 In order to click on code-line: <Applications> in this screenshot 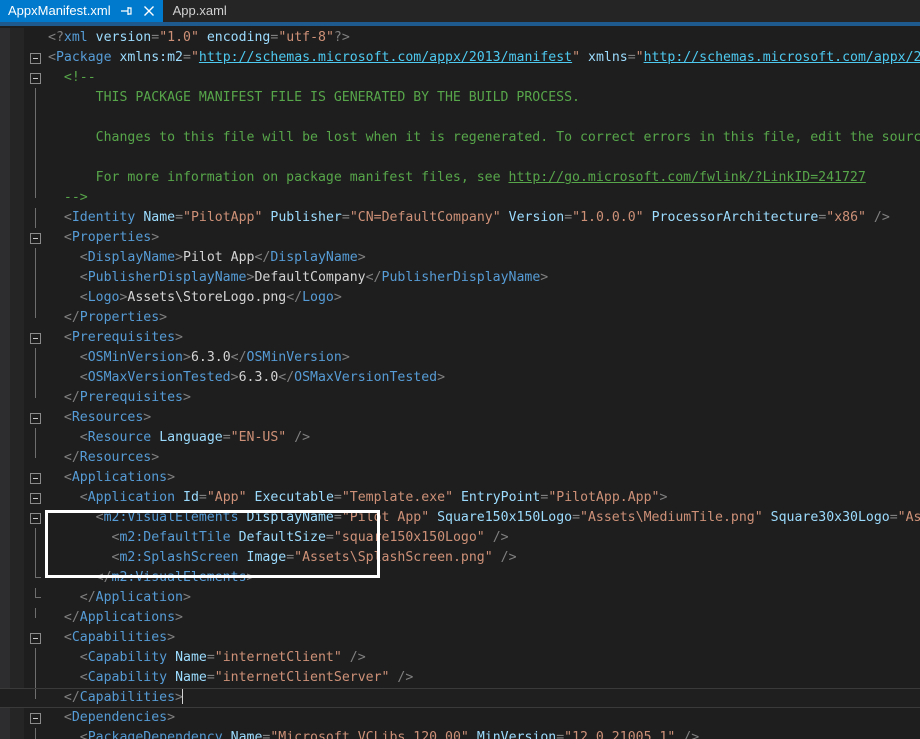, I will do `click(460, 478)`.